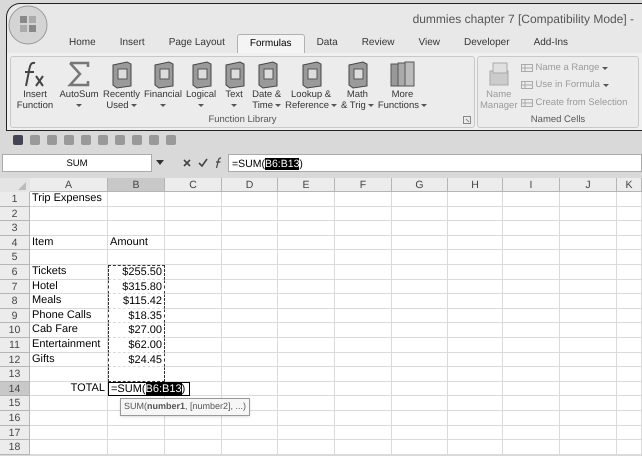 The width and height of the screenshot is (642, 456). I want to click on button-label: Function, so click(35, 105).